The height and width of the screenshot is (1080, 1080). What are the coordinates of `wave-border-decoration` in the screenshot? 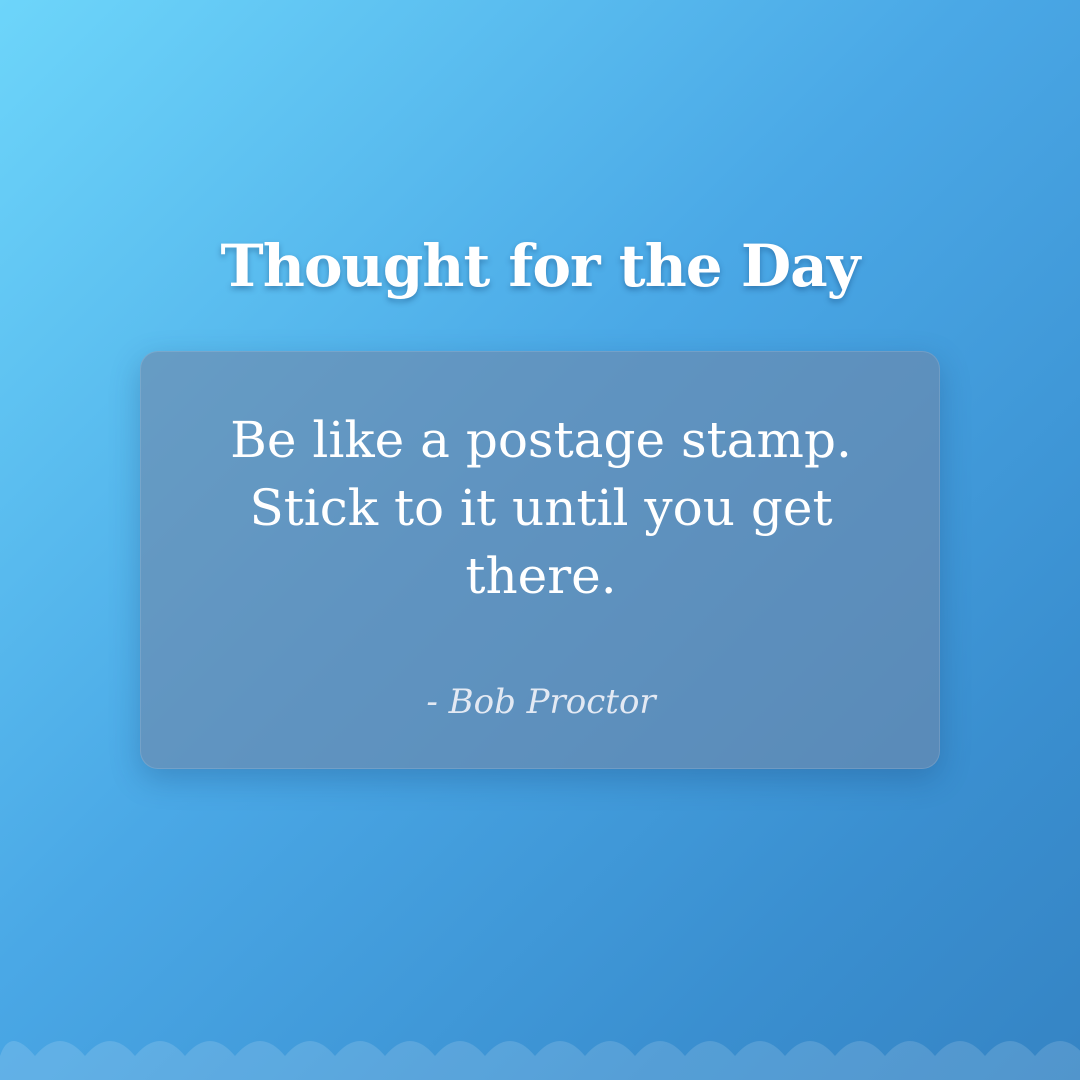 It's located at (540, 1060).